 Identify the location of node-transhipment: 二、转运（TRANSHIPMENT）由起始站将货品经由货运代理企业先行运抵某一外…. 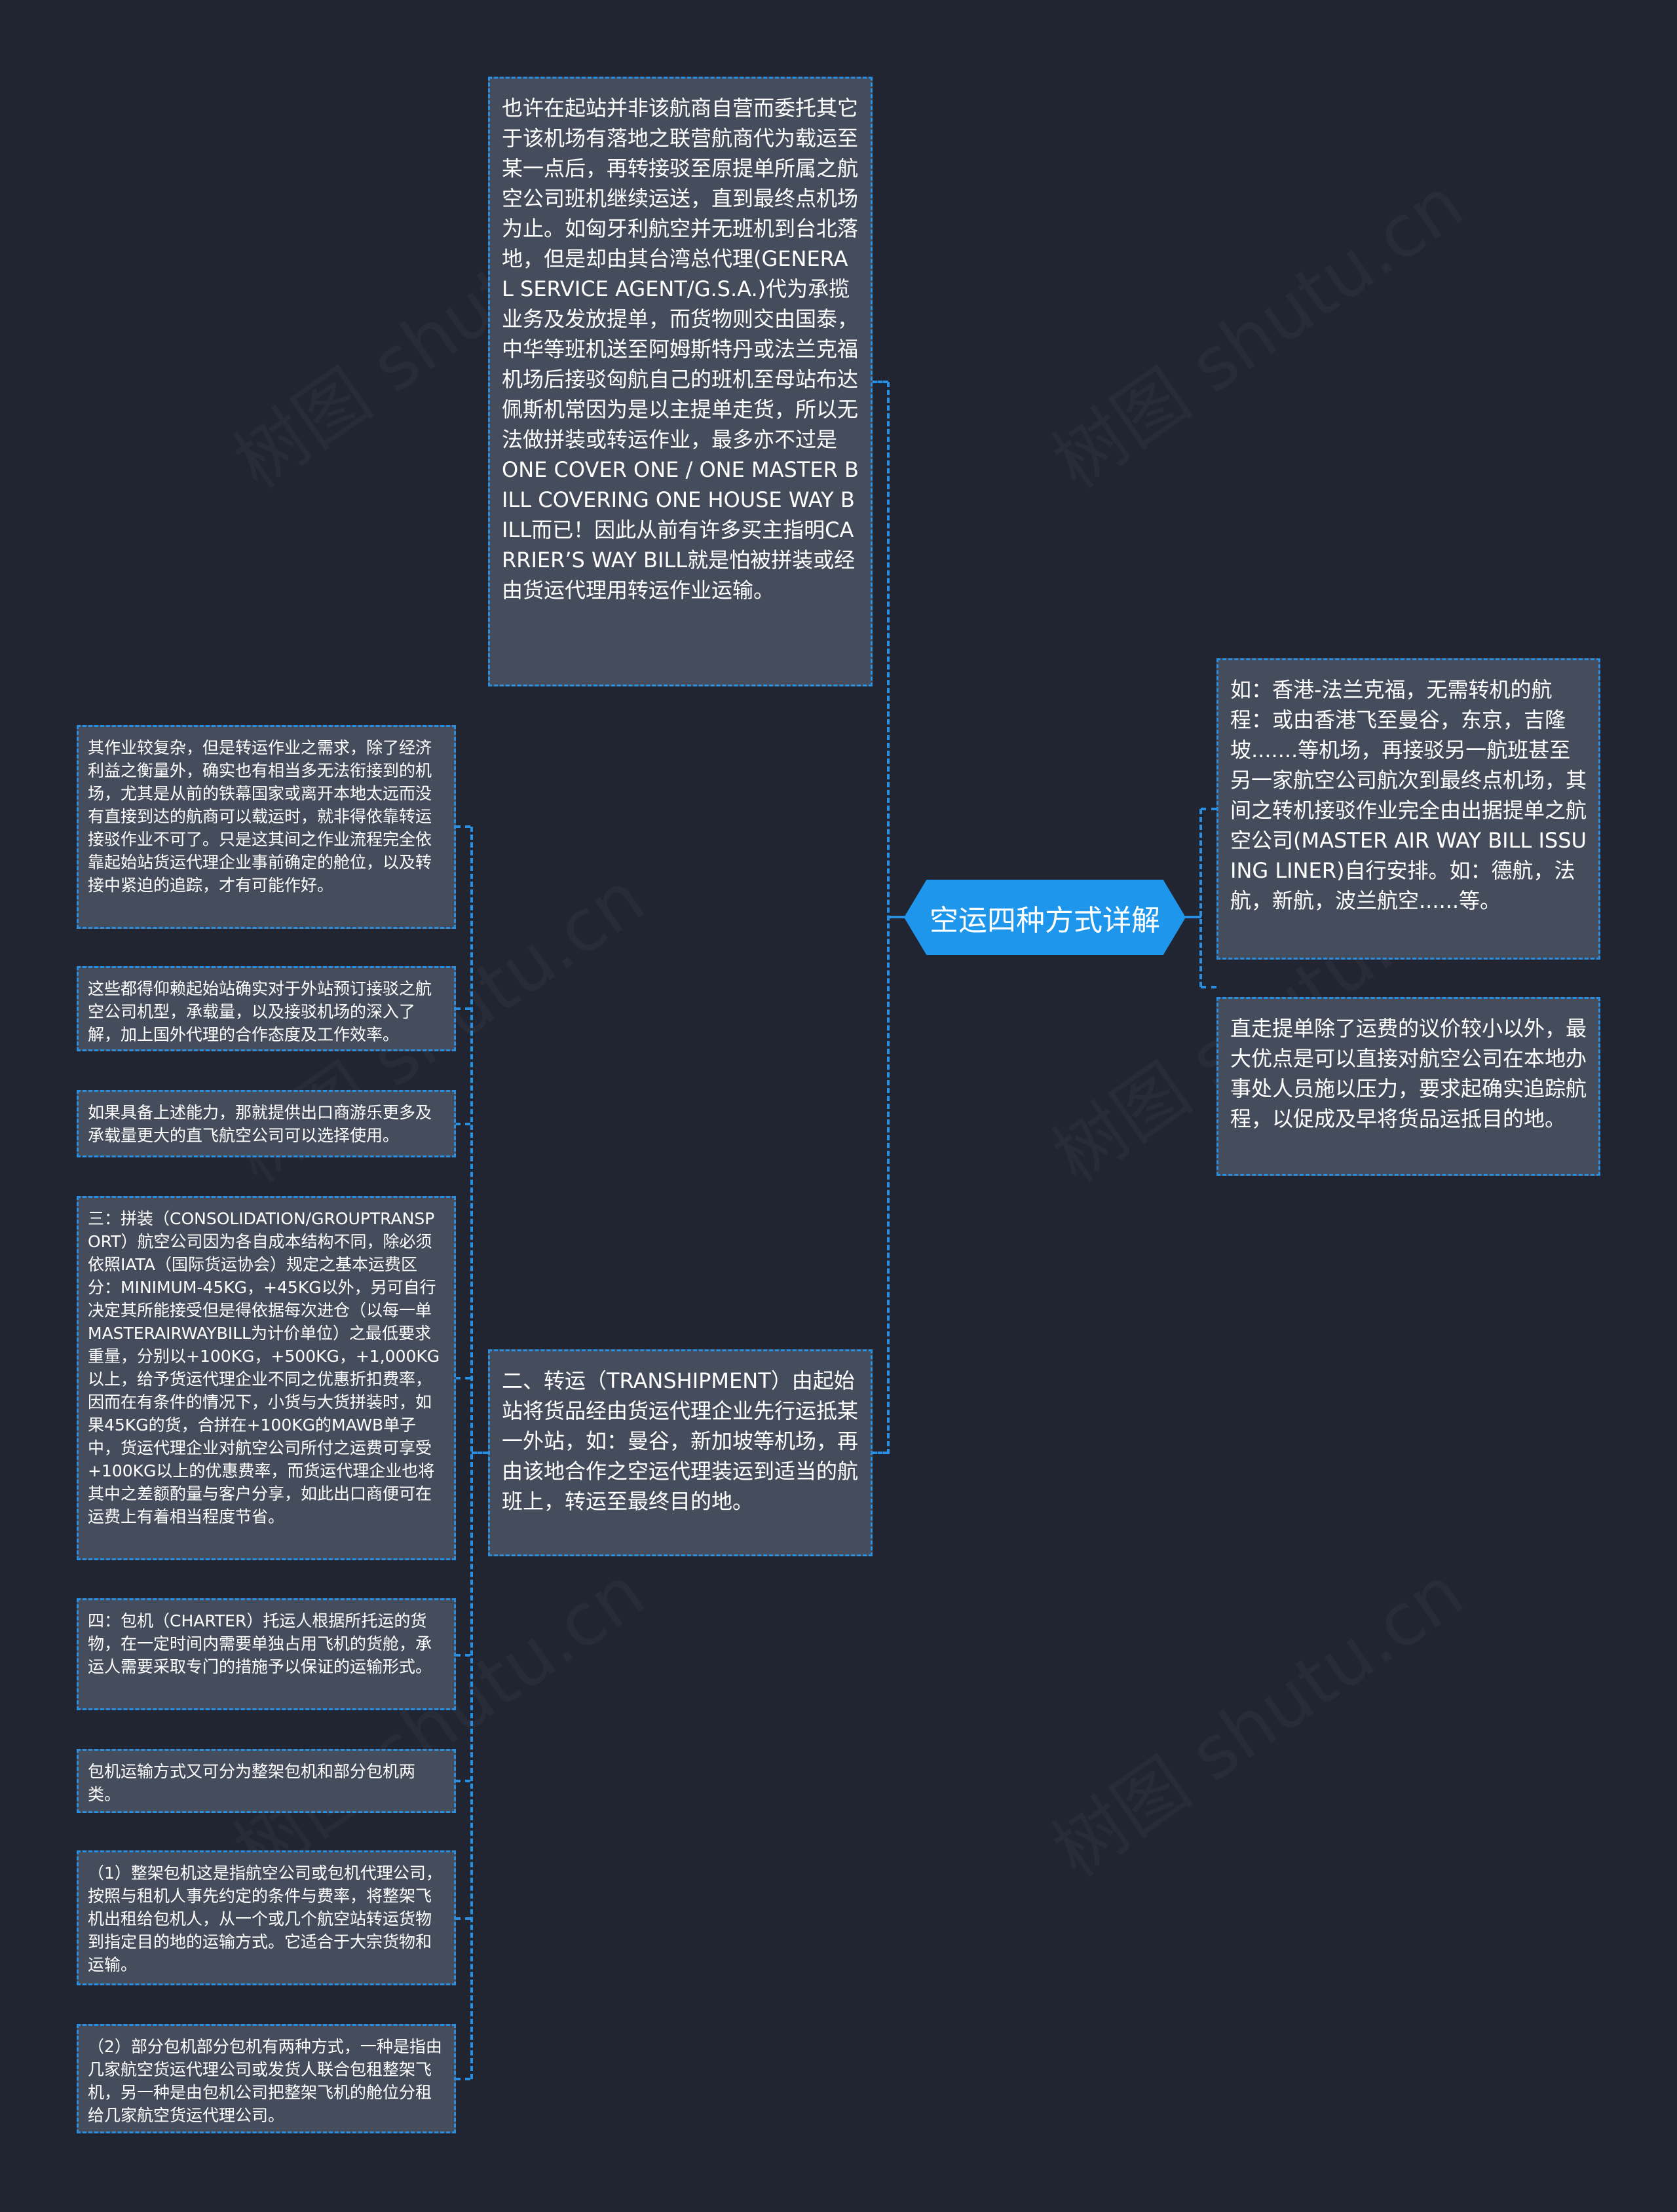
(680, 1452).